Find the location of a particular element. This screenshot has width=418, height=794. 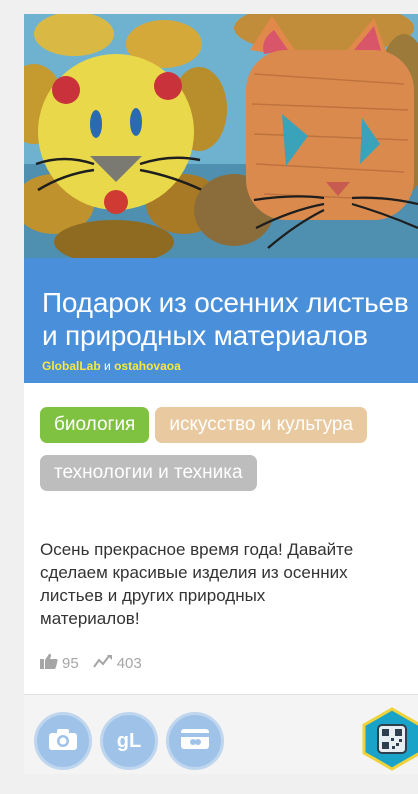

description-line-4: материалов! is located at coordinates (90, 618).